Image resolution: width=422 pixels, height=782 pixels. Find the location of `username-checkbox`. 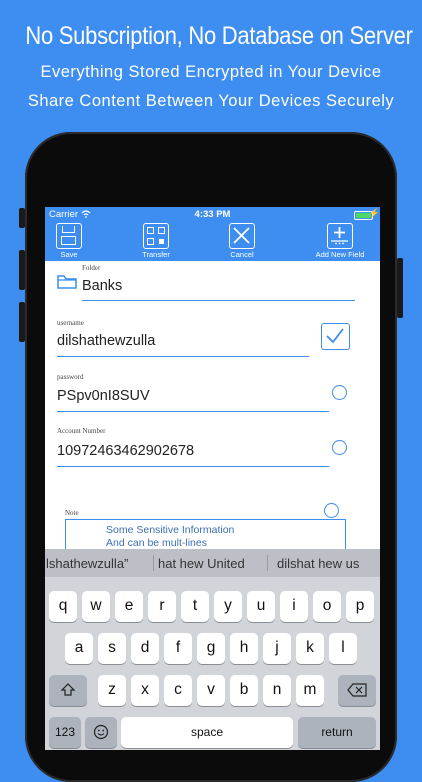

username-checkbox is located at coordinates (335, 336).